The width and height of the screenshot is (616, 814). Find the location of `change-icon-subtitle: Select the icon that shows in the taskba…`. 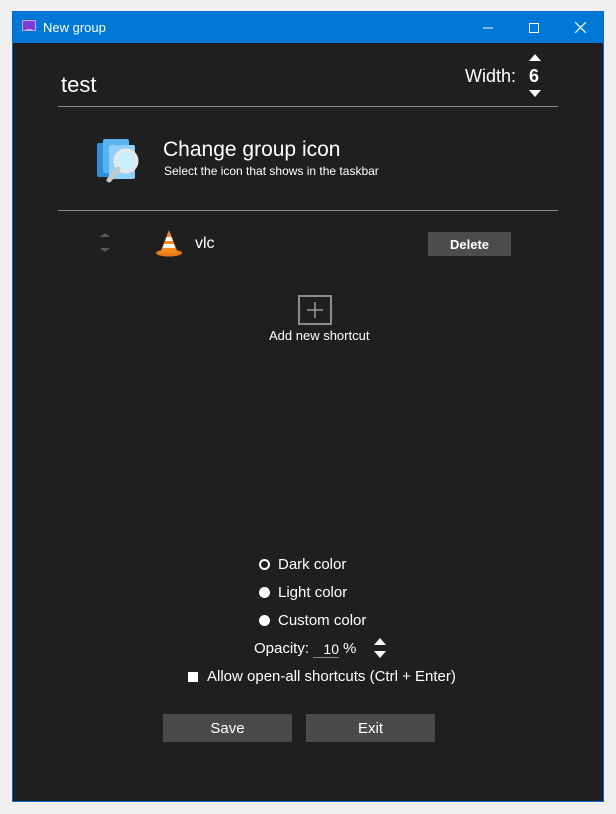

change-icon-subtitle: Select the icon that shows in the taskba… is located at coordinates (271, 171).